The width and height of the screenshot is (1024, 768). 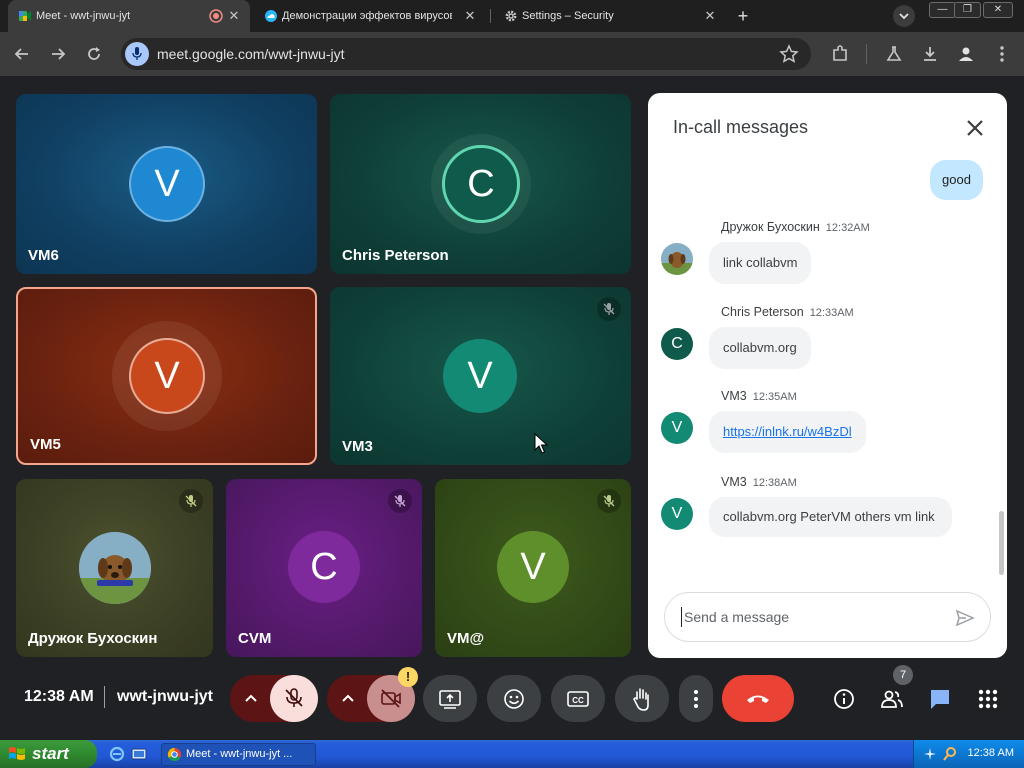 I want to click on chat-icon, so click(x=940, y=699).